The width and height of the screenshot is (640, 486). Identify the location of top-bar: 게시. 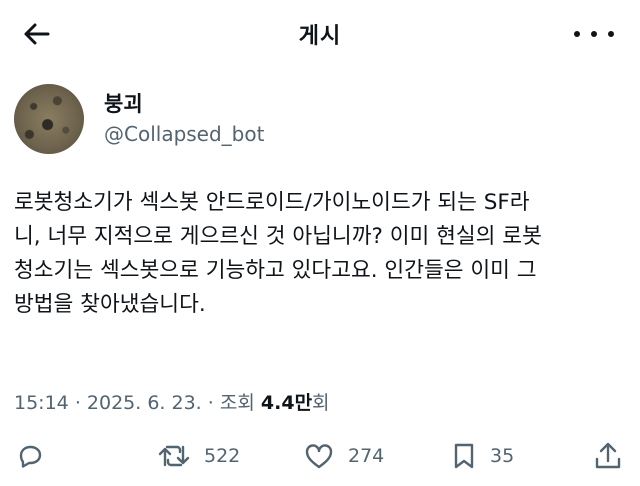
(320, 33).